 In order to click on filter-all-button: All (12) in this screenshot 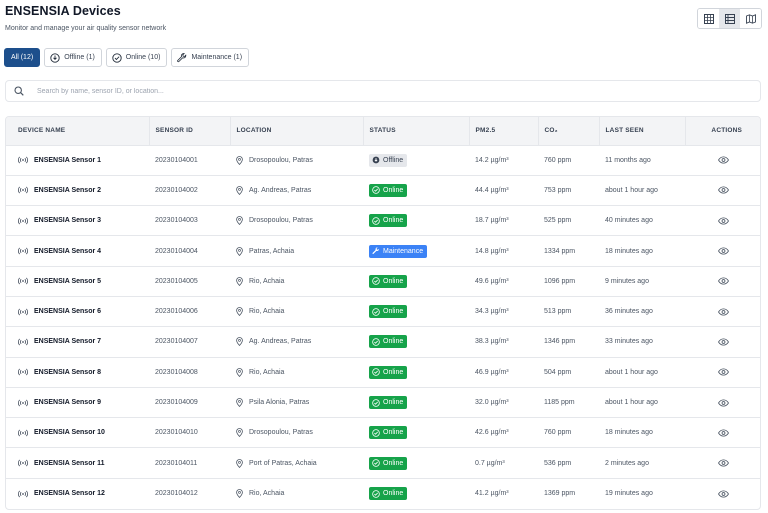, I will do `click(22, 57)`.